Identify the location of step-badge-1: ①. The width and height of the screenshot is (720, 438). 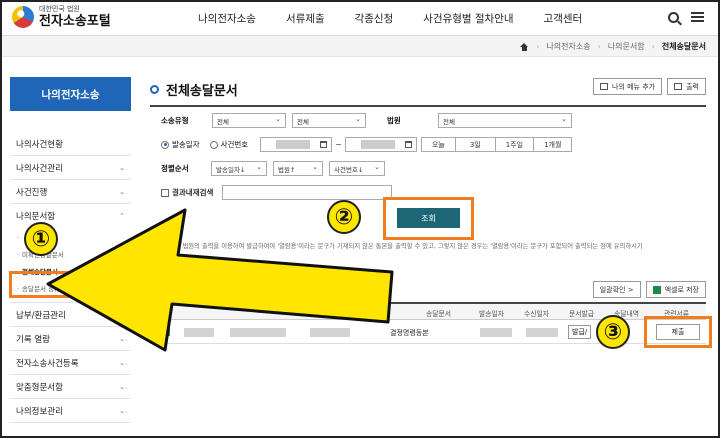
(41, 239).